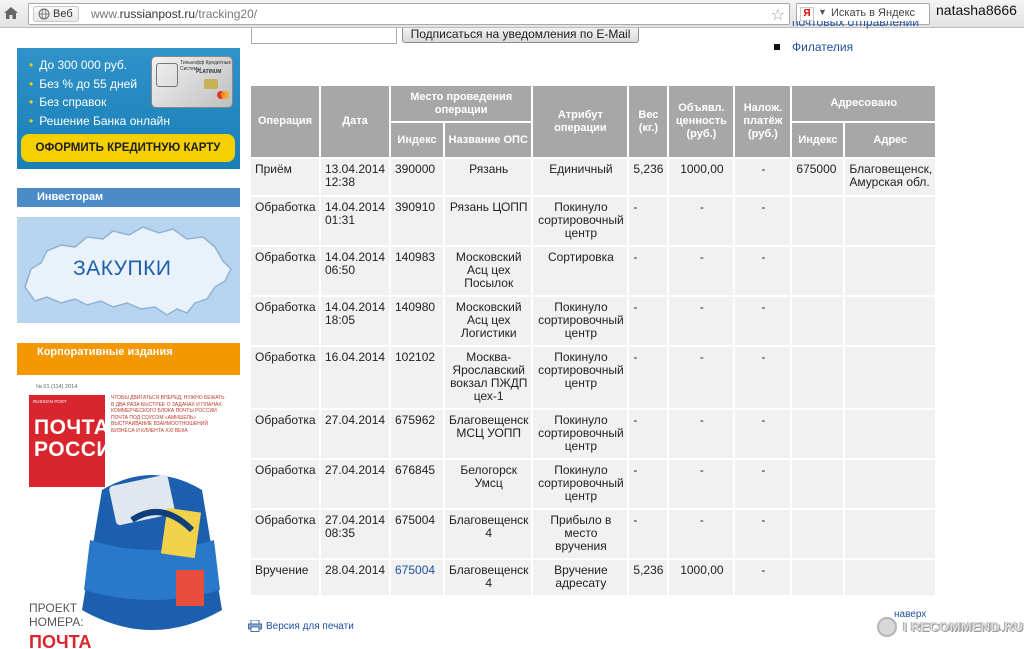 The image size is (1024, 649). What do you see at coordinates (488, 484) in the screenshot?
I see `cell-office-name: Белогорск Умсц` at bounding box center [488, 484].